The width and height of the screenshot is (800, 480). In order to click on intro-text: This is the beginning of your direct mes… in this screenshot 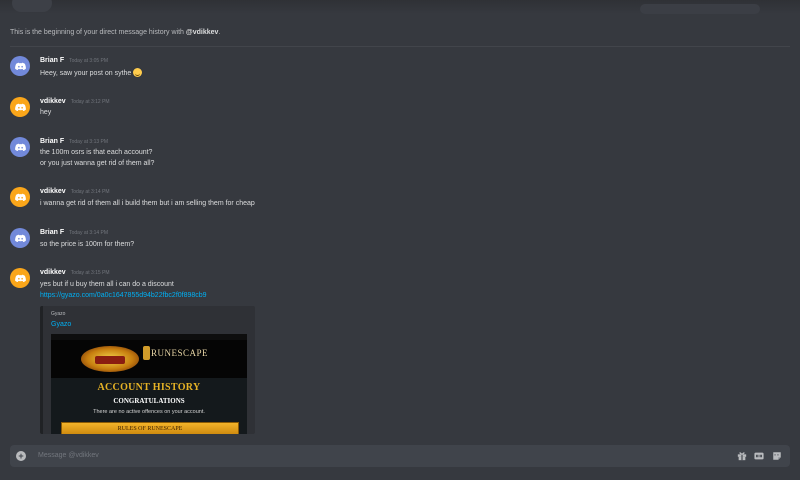, I will do `click(98, 32)`.